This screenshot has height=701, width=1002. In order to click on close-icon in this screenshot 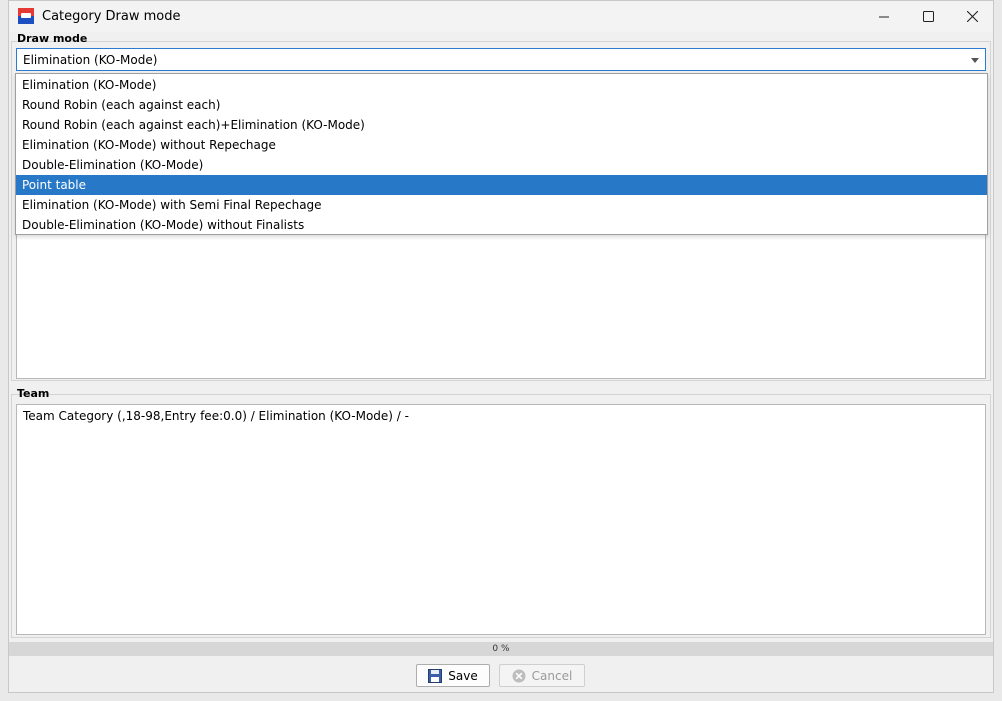, I will do `click(972, 16)`.